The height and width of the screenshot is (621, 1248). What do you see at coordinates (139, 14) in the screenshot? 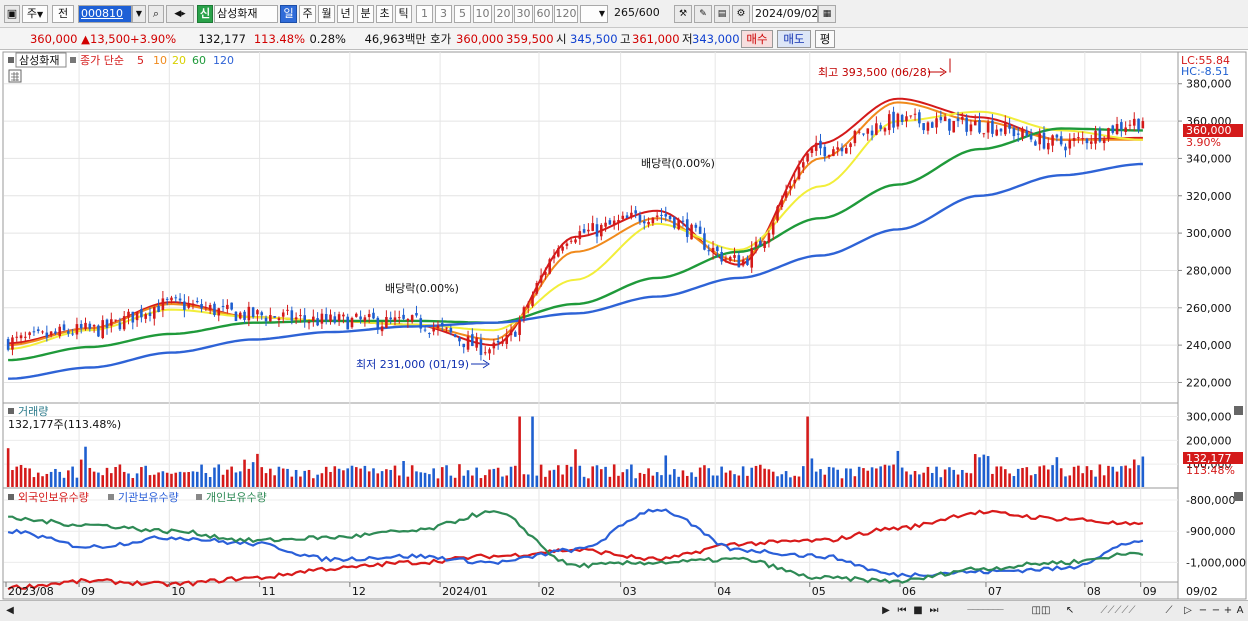
I see `code-dropdown-icon: ▼` at bounding box center [139, 14].